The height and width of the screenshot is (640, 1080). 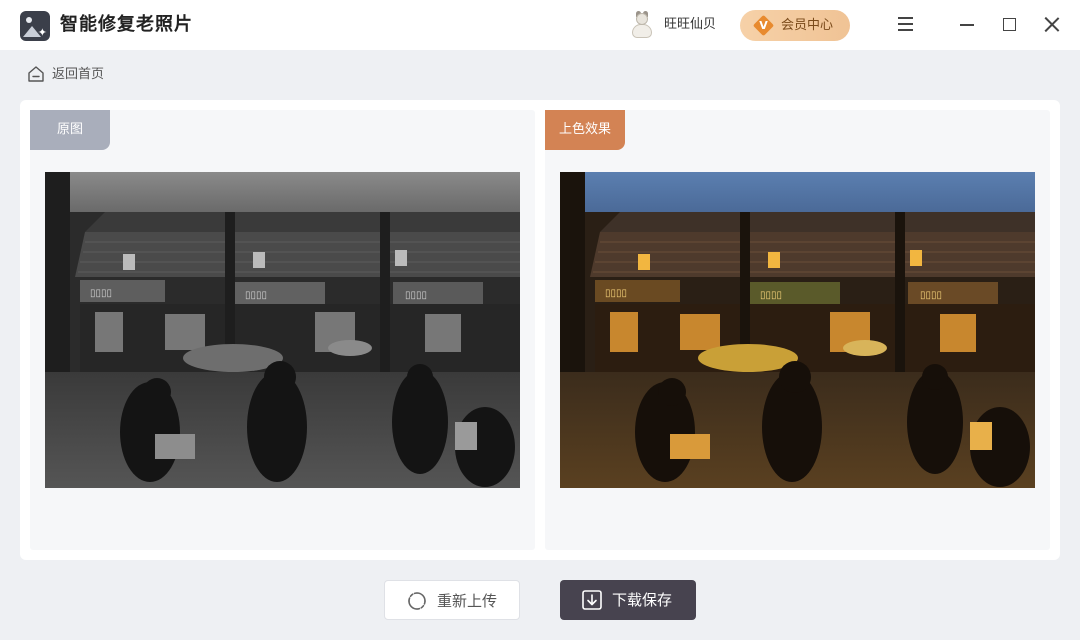 I want to click on username: 旺旺仙贝, so click(x=690, y=25).